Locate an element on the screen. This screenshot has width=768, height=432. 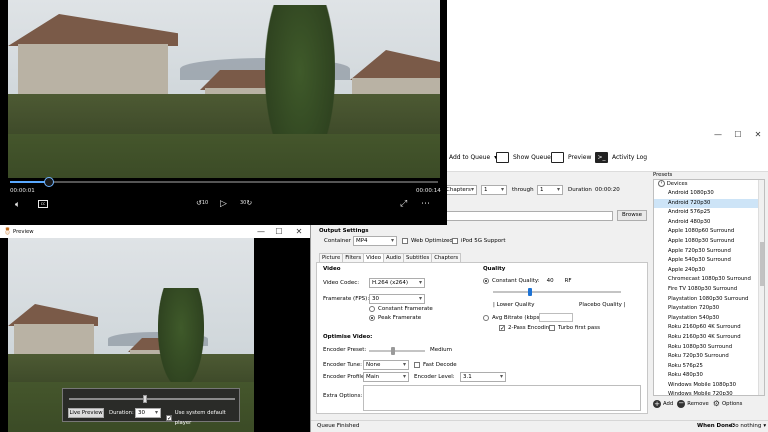
preset-item: Apple 720p30 Surround is located at coordinates (709, 252).